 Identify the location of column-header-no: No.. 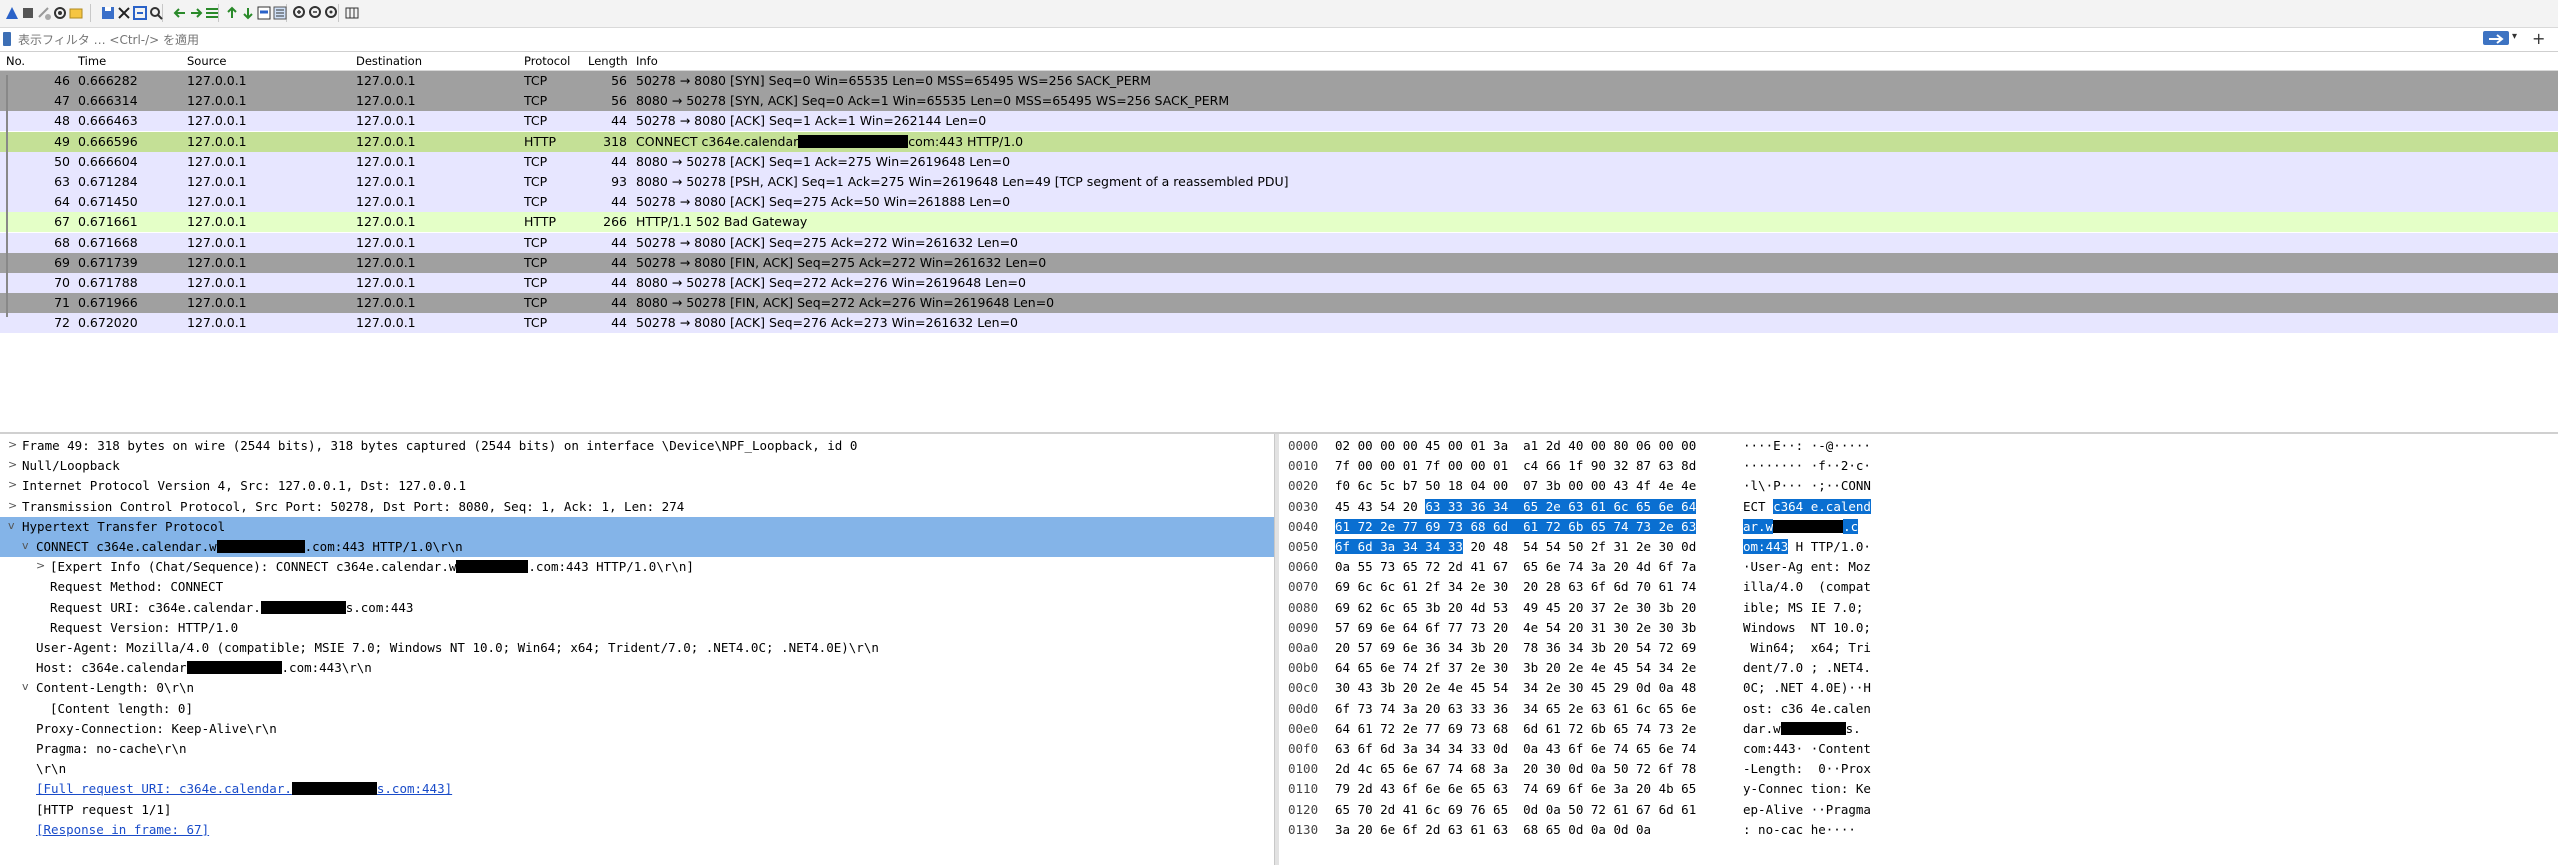
(15, 61).